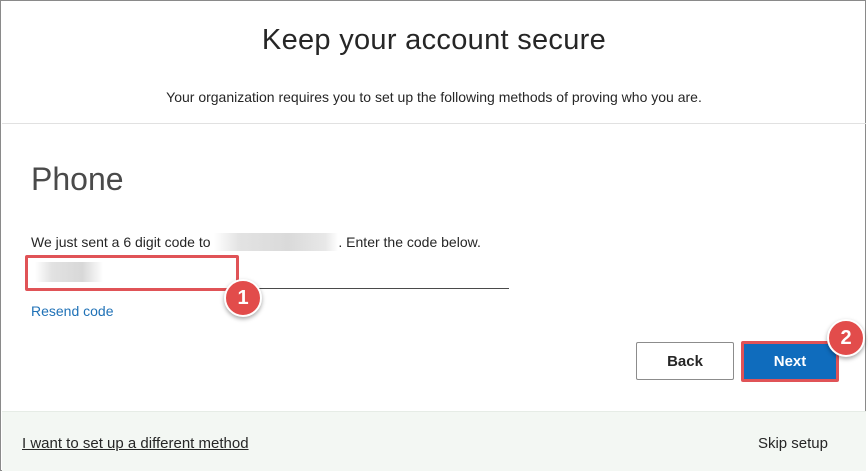 This screenshot has height=473, width=868. Describe the element at coordinates (434, 40) in the screenshot. I see `page-title: Keep your account secure` at that location.